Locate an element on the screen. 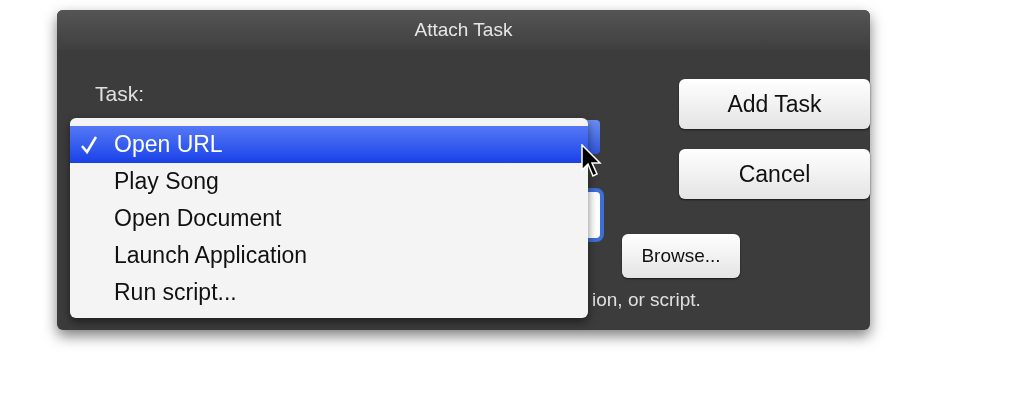 This screenshot has height=408, width=1020. task-label: Task: is located at coordinates (120, 94).